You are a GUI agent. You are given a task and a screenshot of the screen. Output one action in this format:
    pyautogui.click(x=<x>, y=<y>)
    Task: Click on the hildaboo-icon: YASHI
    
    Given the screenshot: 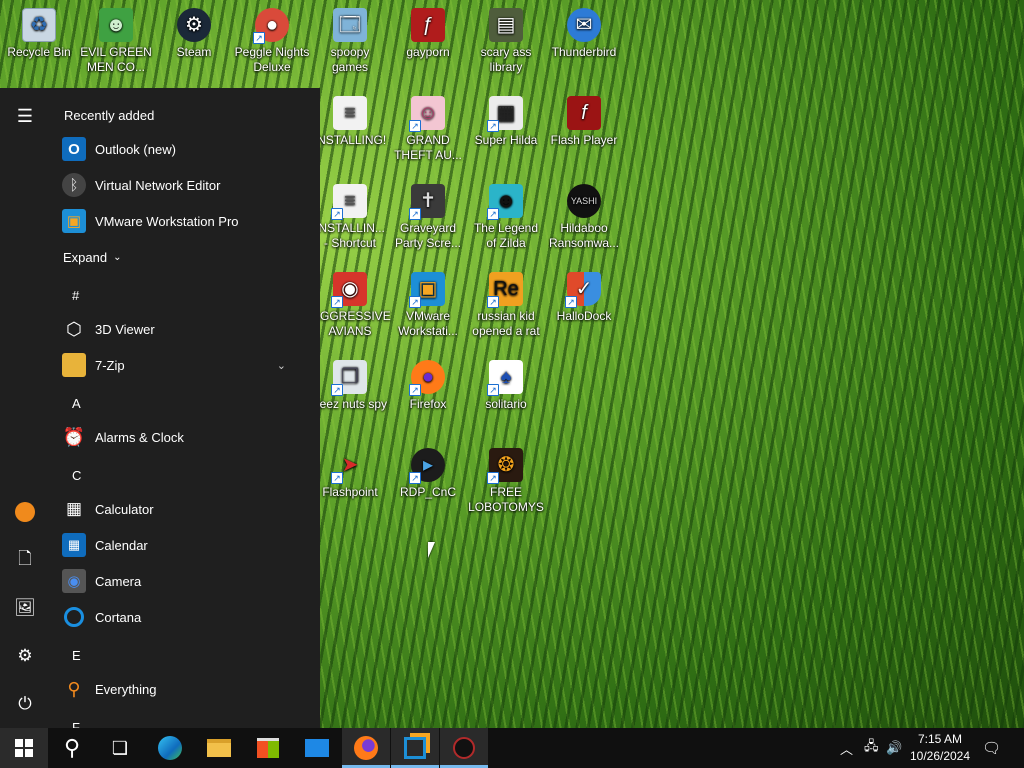 What is the action you would take?
    pyautogui.click(x=584, y=201)
    